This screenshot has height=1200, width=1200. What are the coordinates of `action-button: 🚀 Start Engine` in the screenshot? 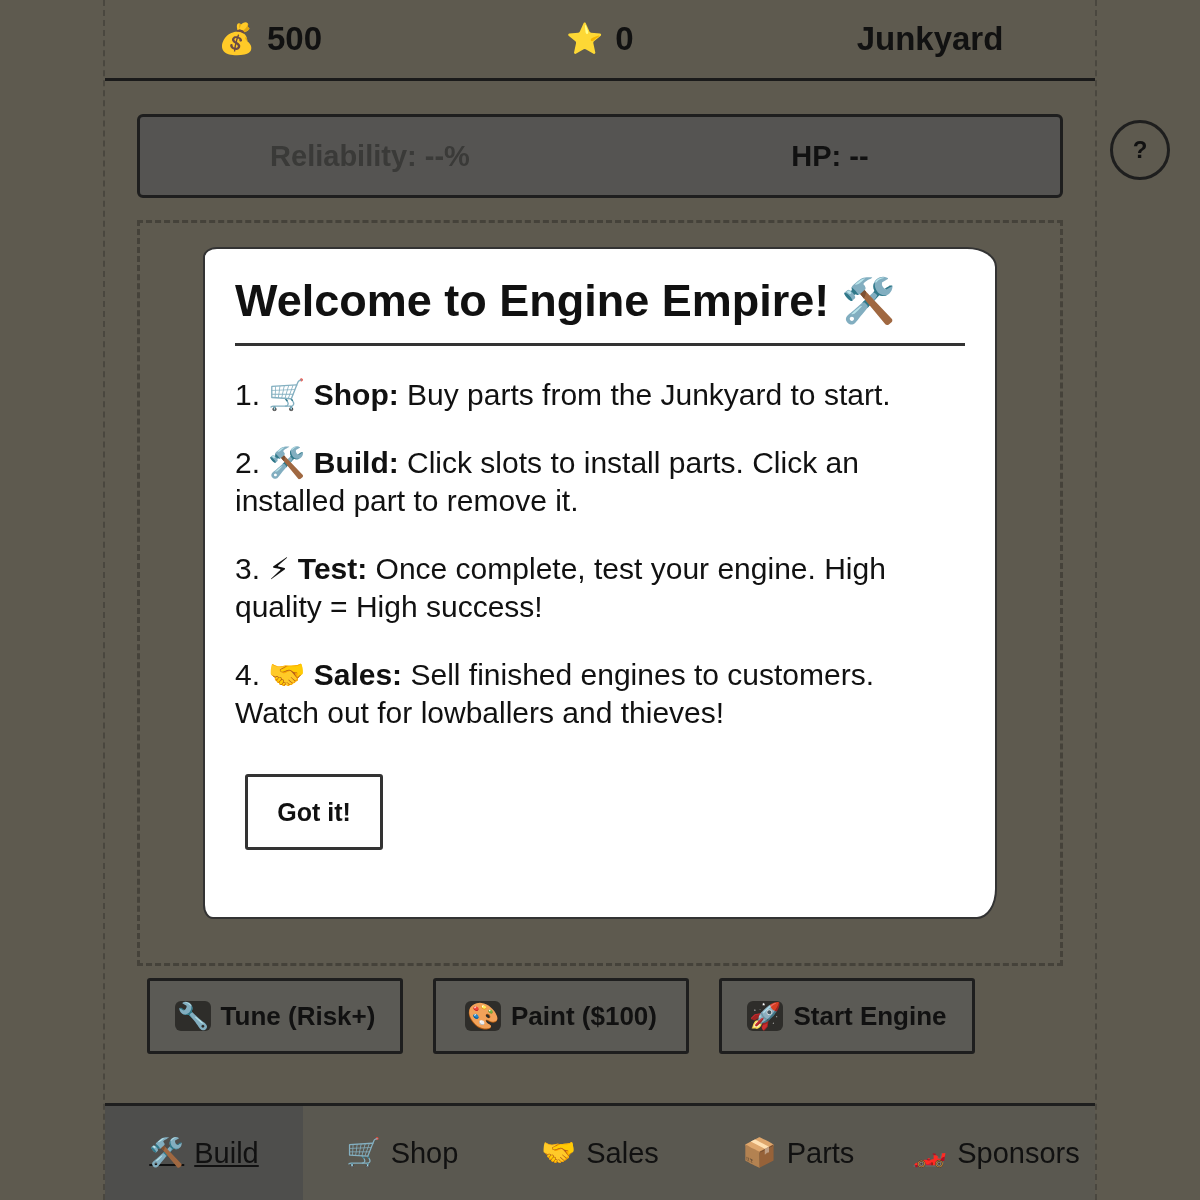 It's located at (847, 1016).